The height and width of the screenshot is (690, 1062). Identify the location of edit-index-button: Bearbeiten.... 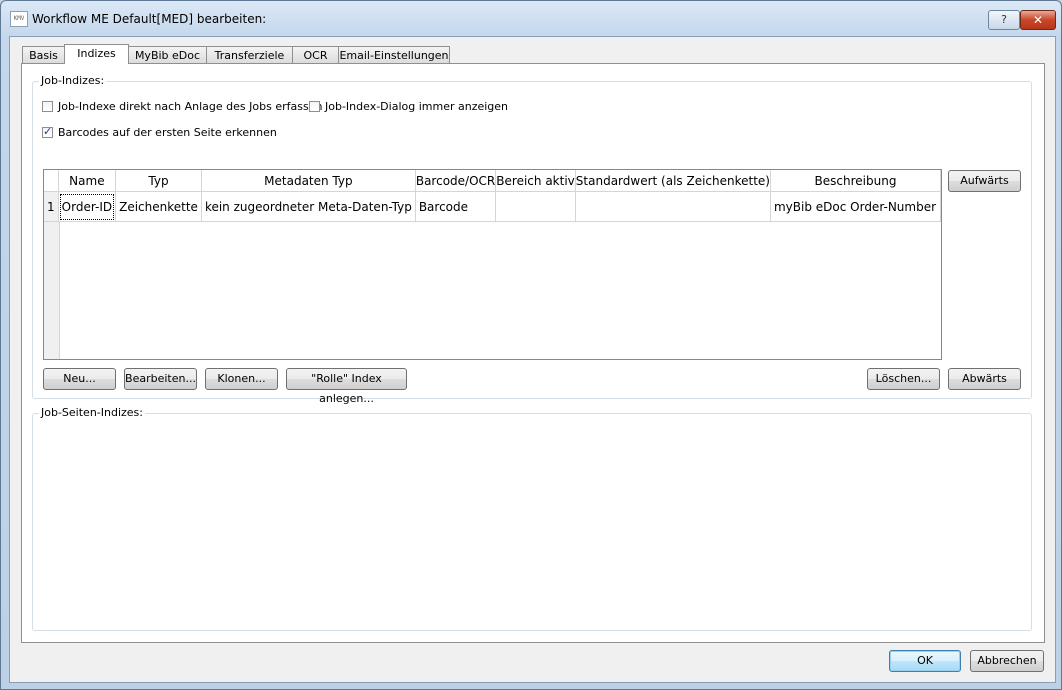
(160, 379).